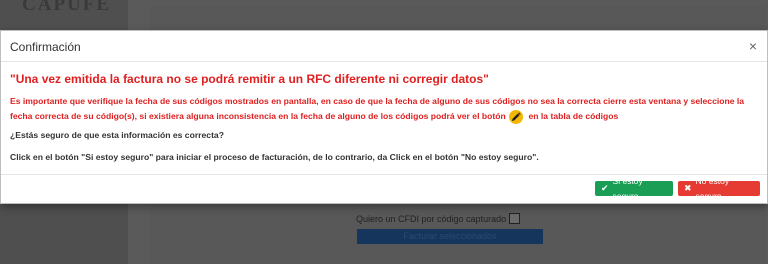  What do you see at coordinates (605, 188) in the screenshot?
I see `check-icon: ✔` at bounding box center [605, 188].